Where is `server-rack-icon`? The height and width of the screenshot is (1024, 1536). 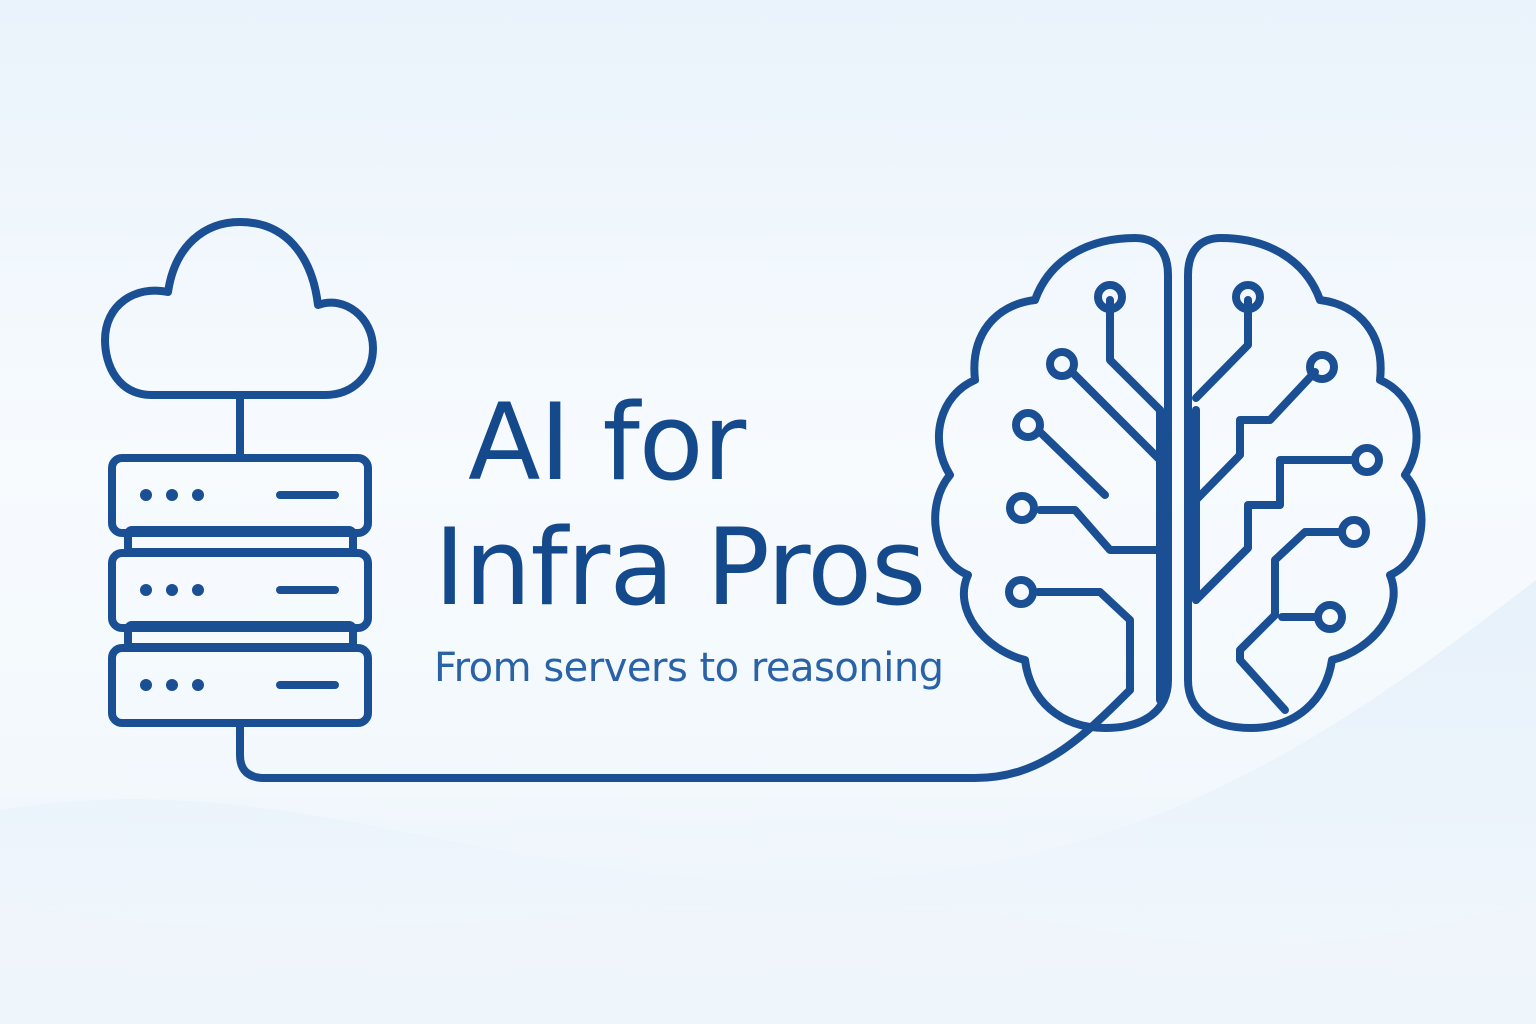 server-rack-icon is located at coordinates (240, 590).